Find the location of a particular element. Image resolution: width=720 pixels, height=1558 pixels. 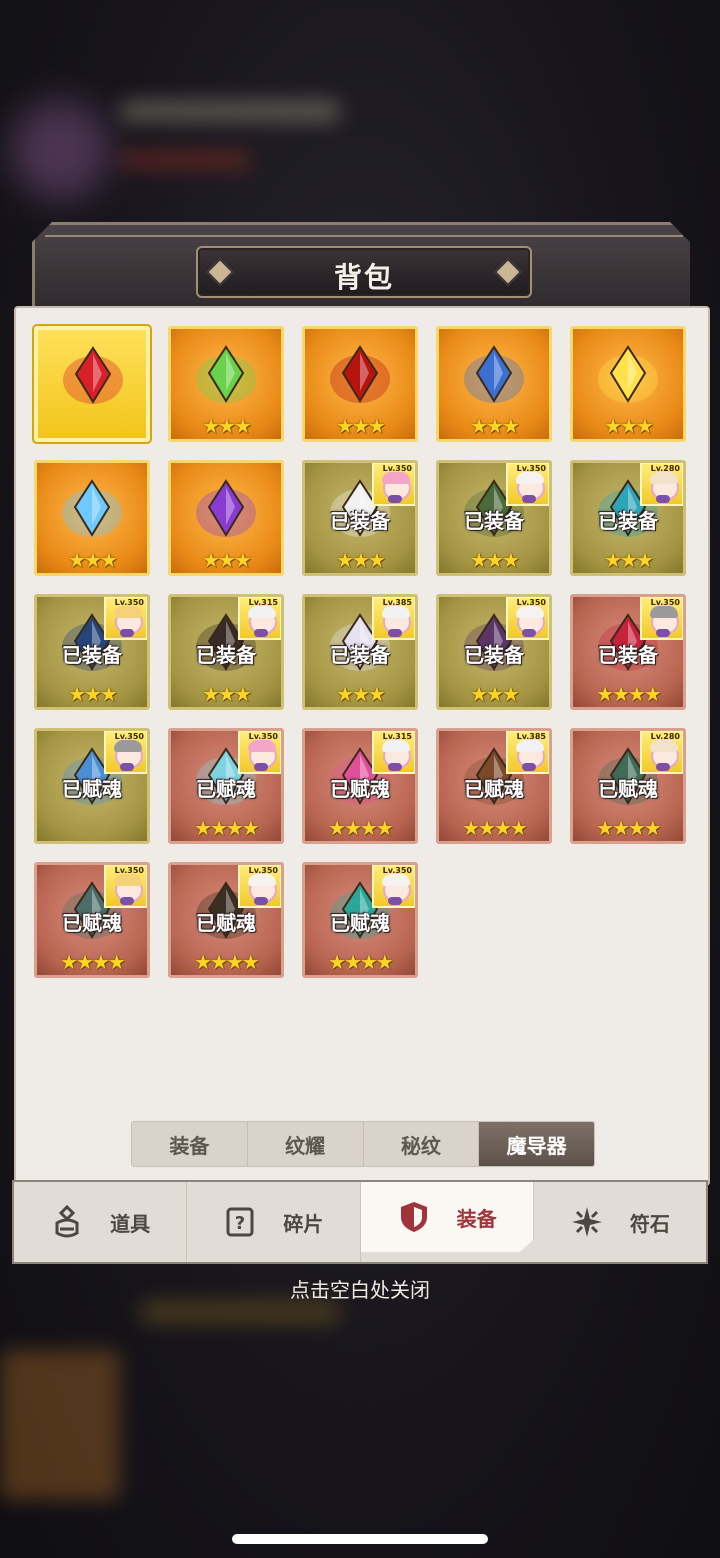

title-plate: 背包 is located at coordinates (364, 272).